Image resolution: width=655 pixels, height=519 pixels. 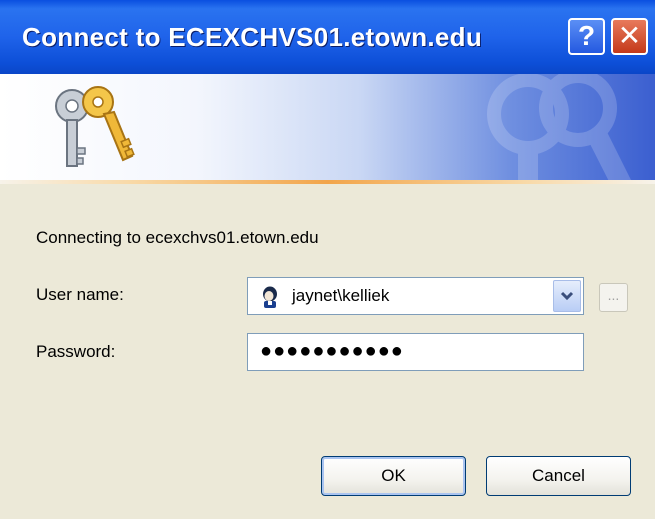 I want to click on keys-watermark-icon, so click(x=559, y=127).